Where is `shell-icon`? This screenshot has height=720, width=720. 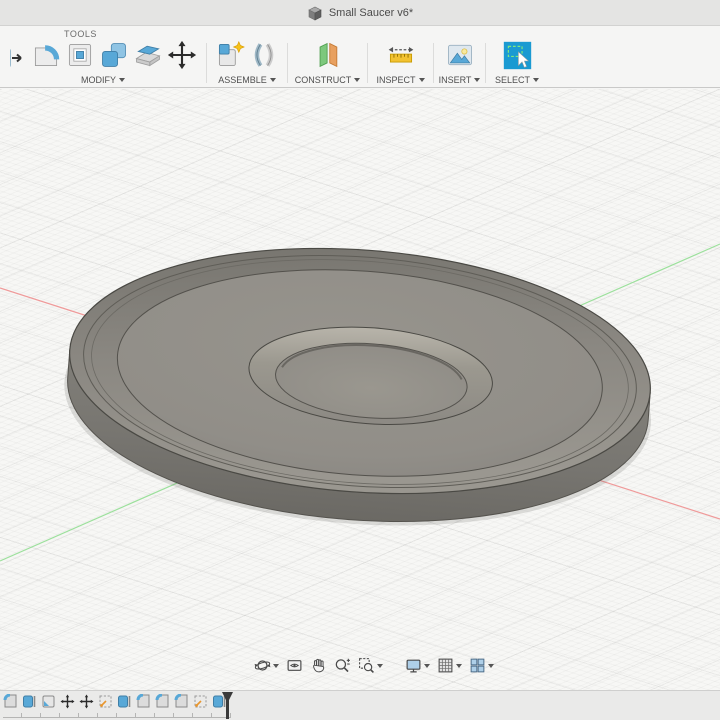
shell-icon is located at coordinates (79, 55).